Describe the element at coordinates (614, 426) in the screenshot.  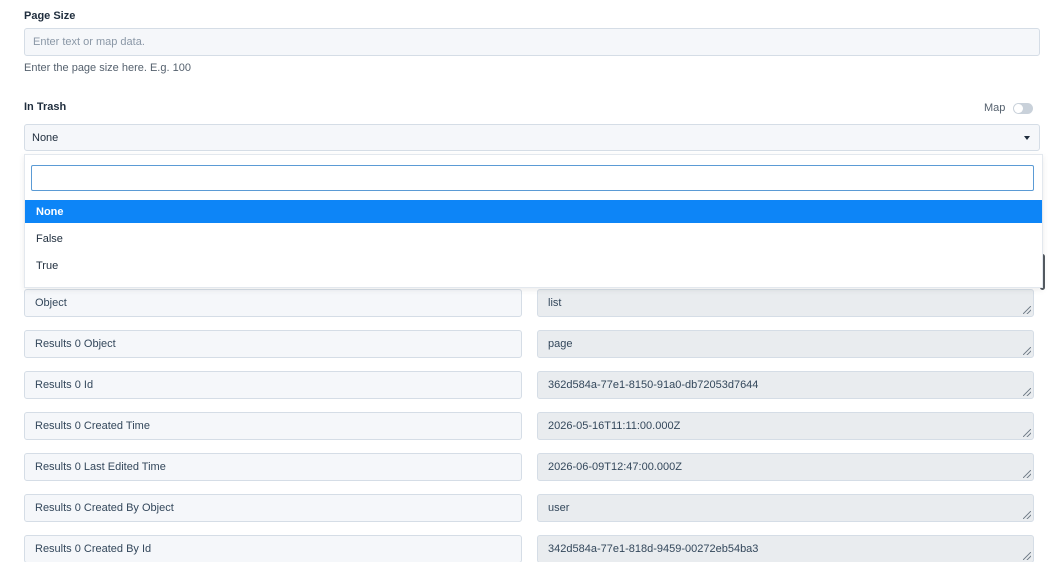
I see `map-value-text: 2026-05-16T11:11:00.000Z` at that location.